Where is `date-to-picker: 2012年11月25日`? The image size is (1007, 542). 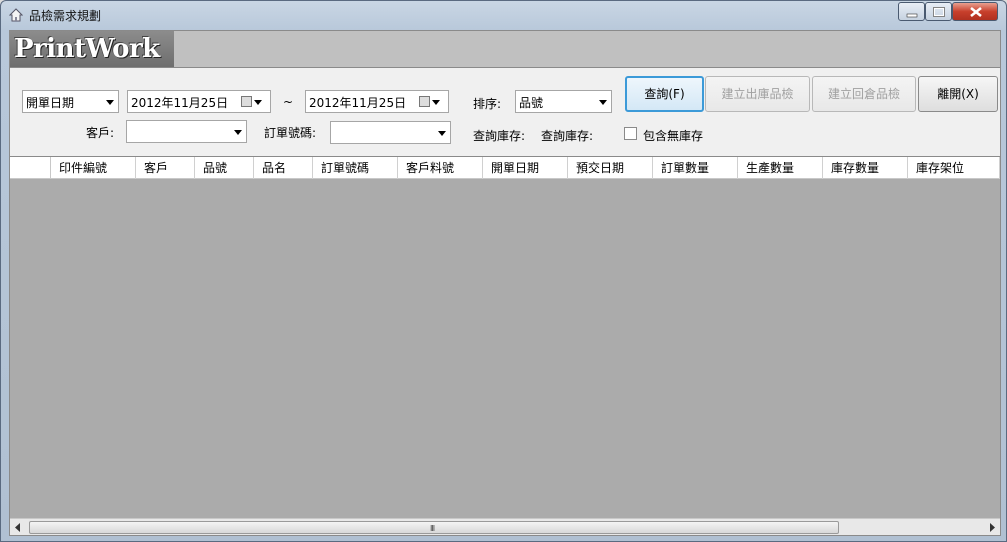
date-to-picker: 2012年11月25日 is located at coordinates (377, 101).